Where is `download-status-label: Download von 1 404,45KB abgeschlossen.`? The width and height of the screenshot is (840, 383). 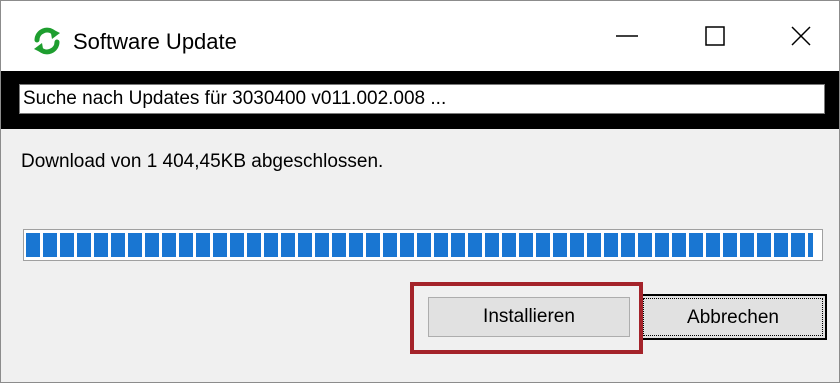 download-status-label: Download von 1 404,45KB abgeschlossen. is located at coordinates (202, 161).